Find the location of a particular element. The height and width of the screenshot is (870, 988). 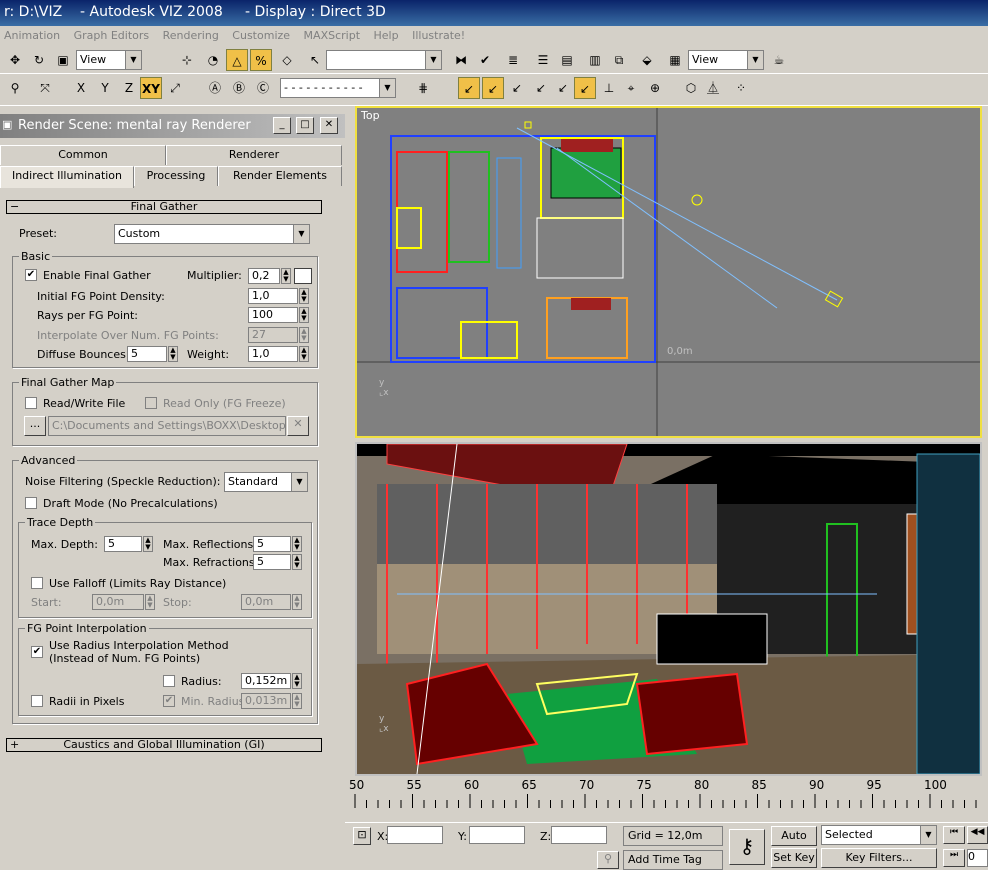

scale-icon: ▣ is located at coordinates (63, 60).